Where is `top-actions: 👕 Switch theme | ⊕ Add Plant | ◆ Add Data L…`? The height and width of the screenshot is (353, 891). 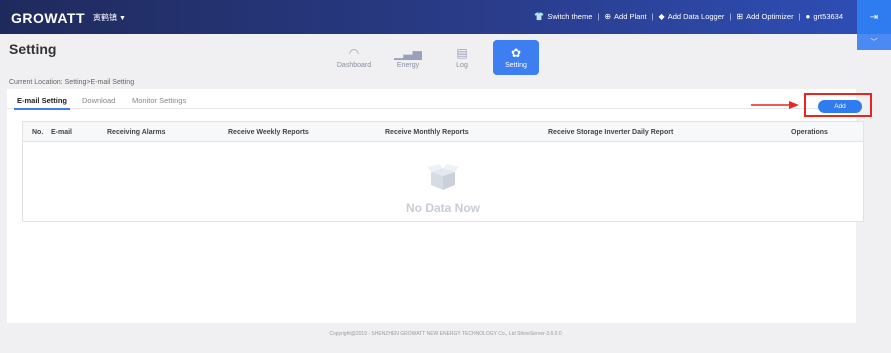 top-actions: 👕 Switch theme | ⊕ Add Plant | ◆ Add Data L… is located at coordinates (688, 16).